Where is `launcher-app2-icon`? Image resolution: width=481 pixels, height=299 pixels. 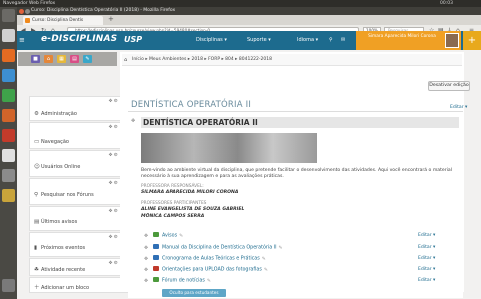
launcher-app2-icon is located at coordinates (8, 195).